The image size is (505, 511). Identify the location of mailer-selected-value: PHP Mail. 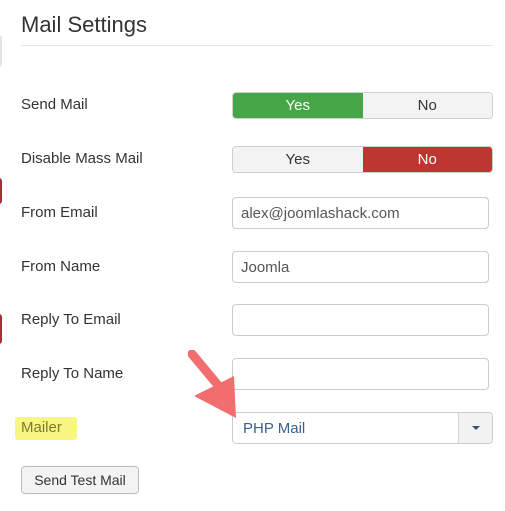
(274, 428).